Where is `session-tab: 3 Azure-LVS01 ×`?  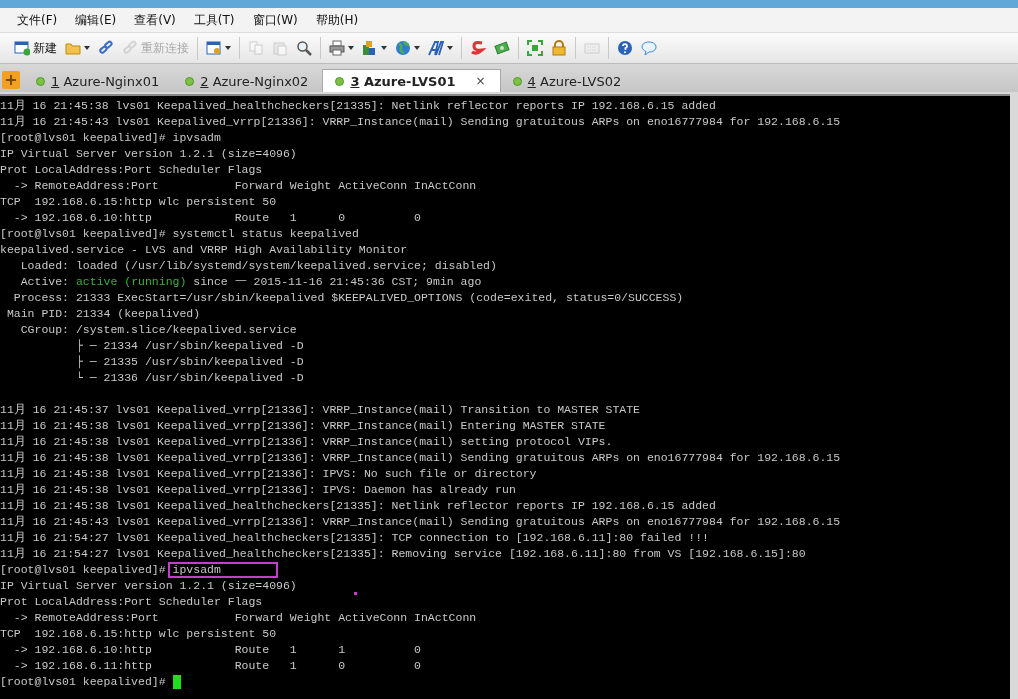 session-tab: 3 Azure-LVS01 × is located at coordinates (411, 80).